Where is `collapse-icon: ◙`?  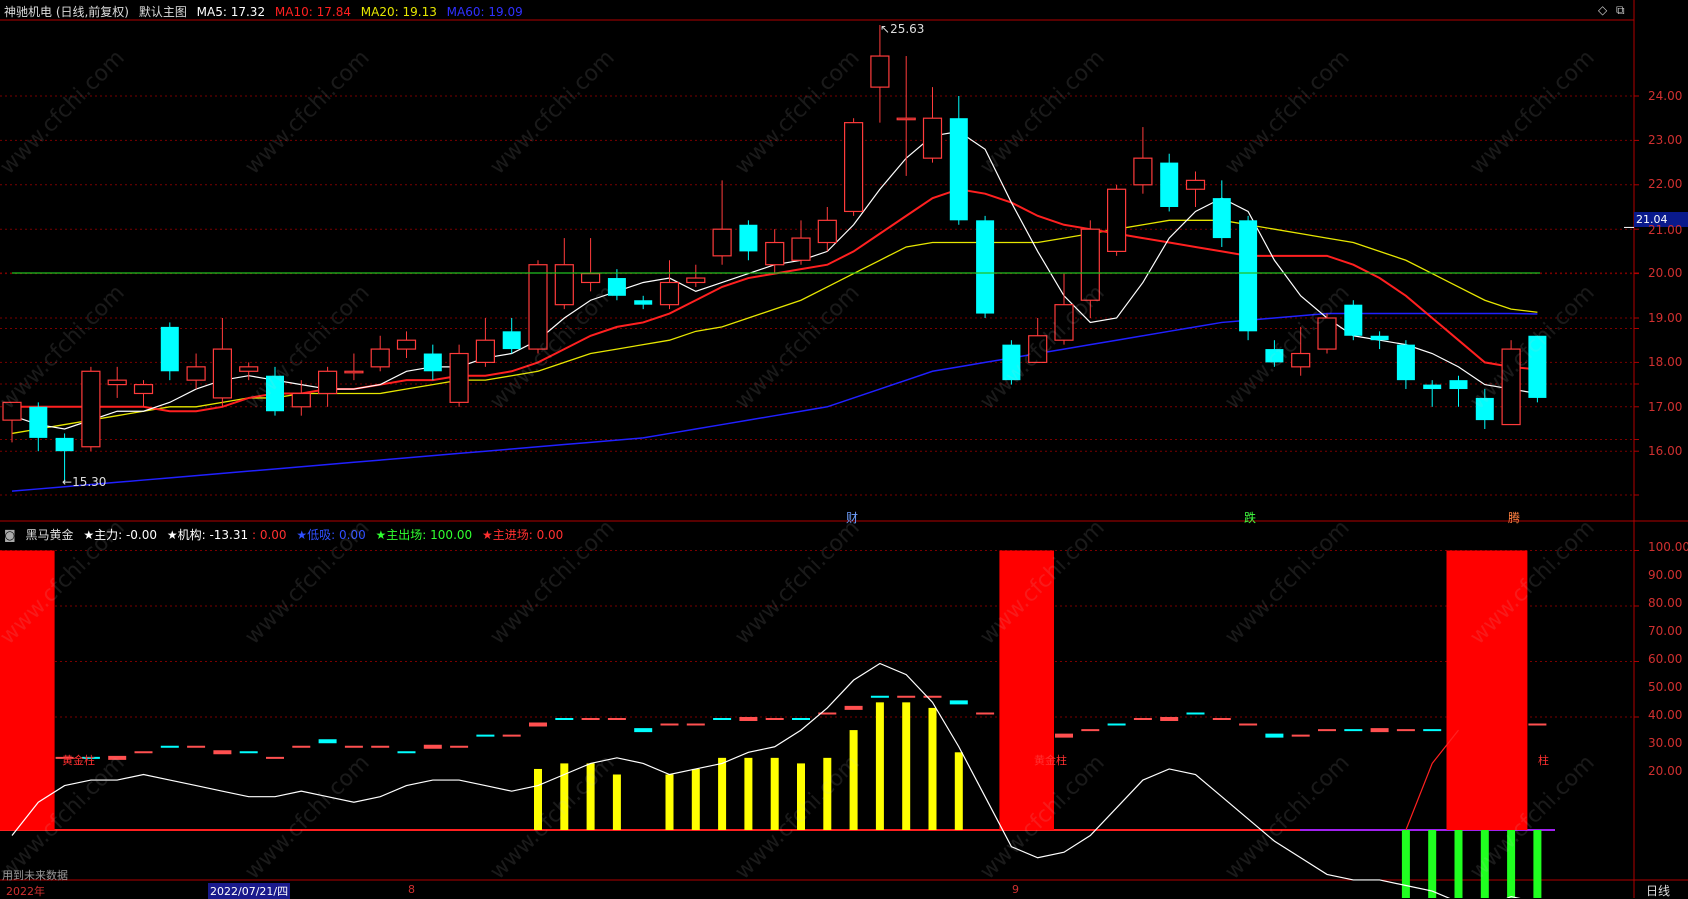
collapse-icon: ◙ is located at coordinates (10, 535).